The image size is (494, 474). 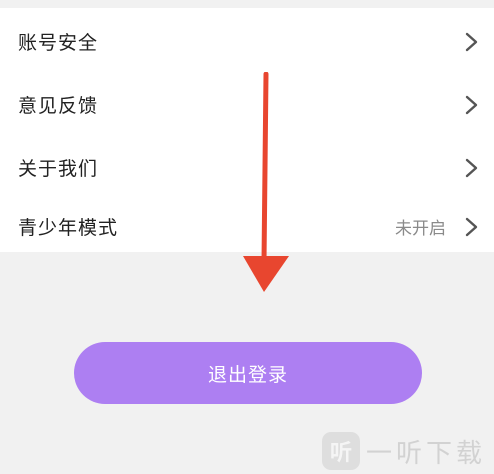 What do you see at coordinates (247, 226) in the screenshot?
I see `settings-item-teen-mode: 青少年模式 未开启` at bounding box center [247, 226].